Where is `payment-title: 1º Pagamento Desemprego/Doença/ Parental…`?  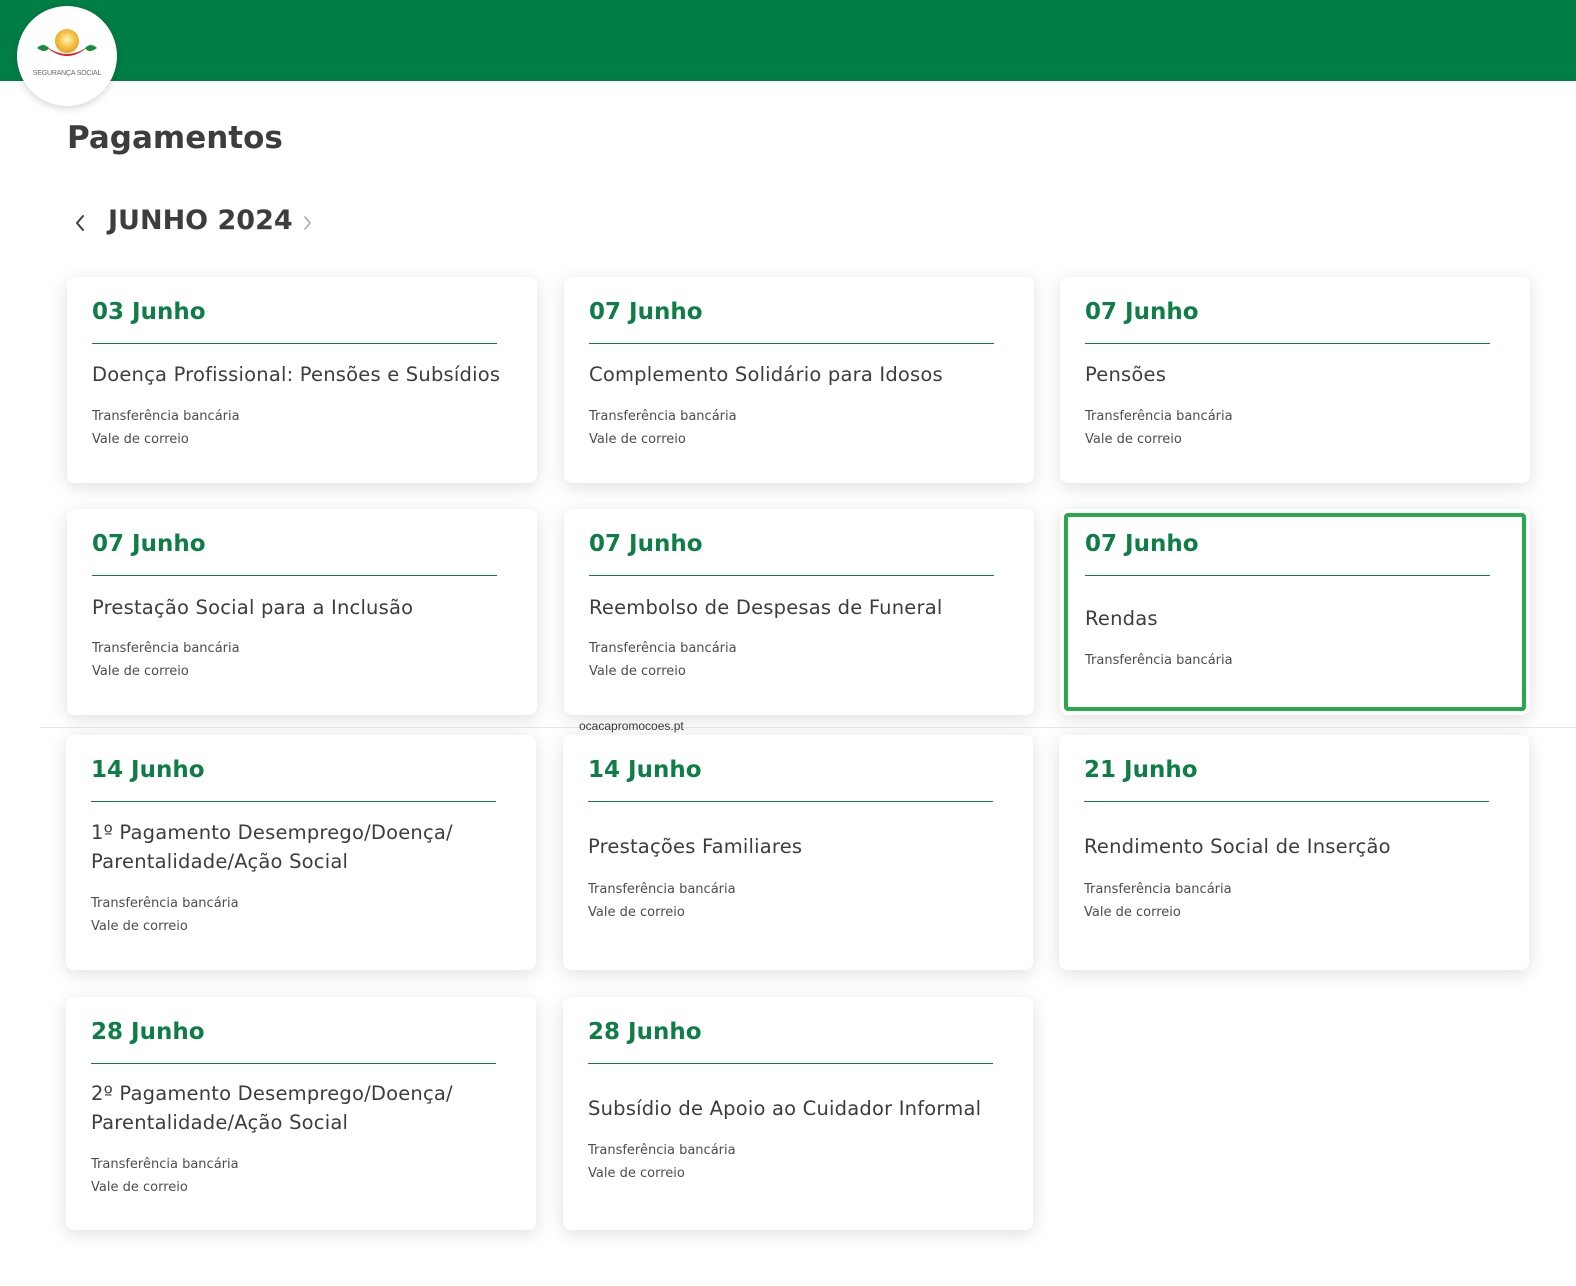 payment-title: 1º Pagamento Desemprego/Doença/ Parental… is located at coordinates (272, 847).